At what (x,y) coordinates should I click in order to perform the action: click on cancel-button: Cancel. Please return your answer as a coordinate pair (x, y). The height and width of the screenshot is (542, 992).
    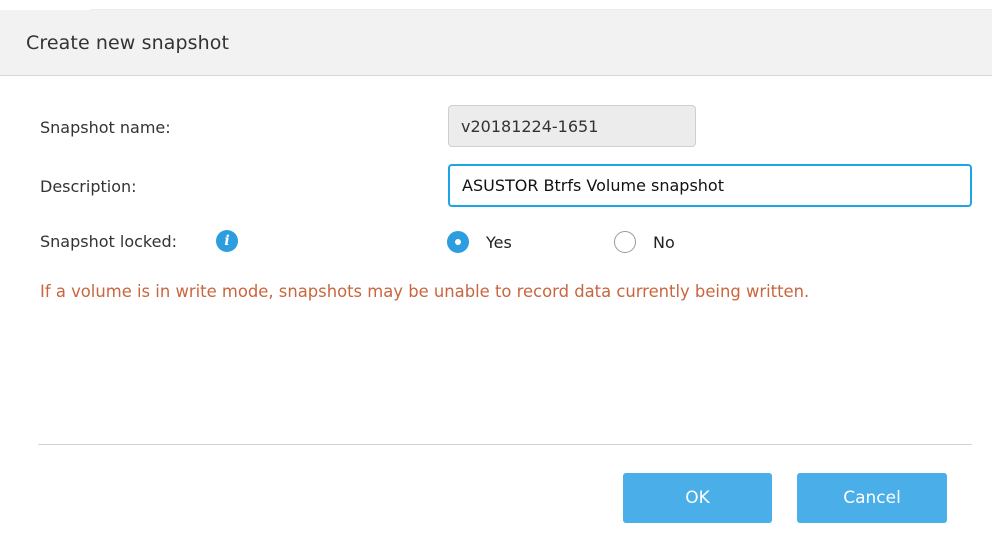
    Looking at the image, I should click on (872, 498).